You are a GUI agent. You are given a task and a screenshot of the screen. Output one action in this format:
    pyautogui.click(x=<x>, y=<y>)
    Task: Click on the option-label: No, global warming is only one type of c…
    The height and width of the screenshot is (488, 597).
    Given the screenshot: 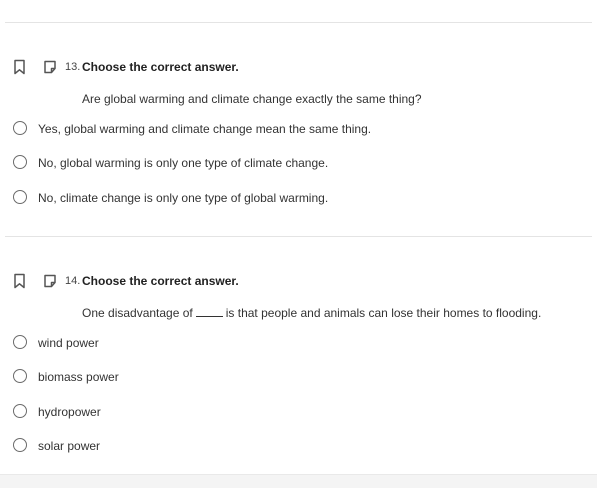 What is the action you would take?
    pyautogui.click(x=183, y=163)
    